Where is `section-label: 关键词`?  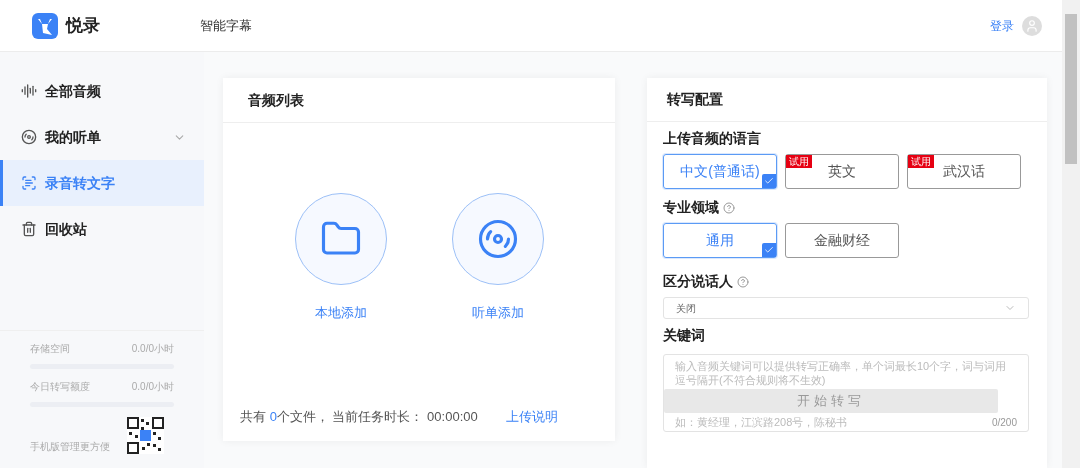 section-label: 关键词 is located at coordinates (684, 335).